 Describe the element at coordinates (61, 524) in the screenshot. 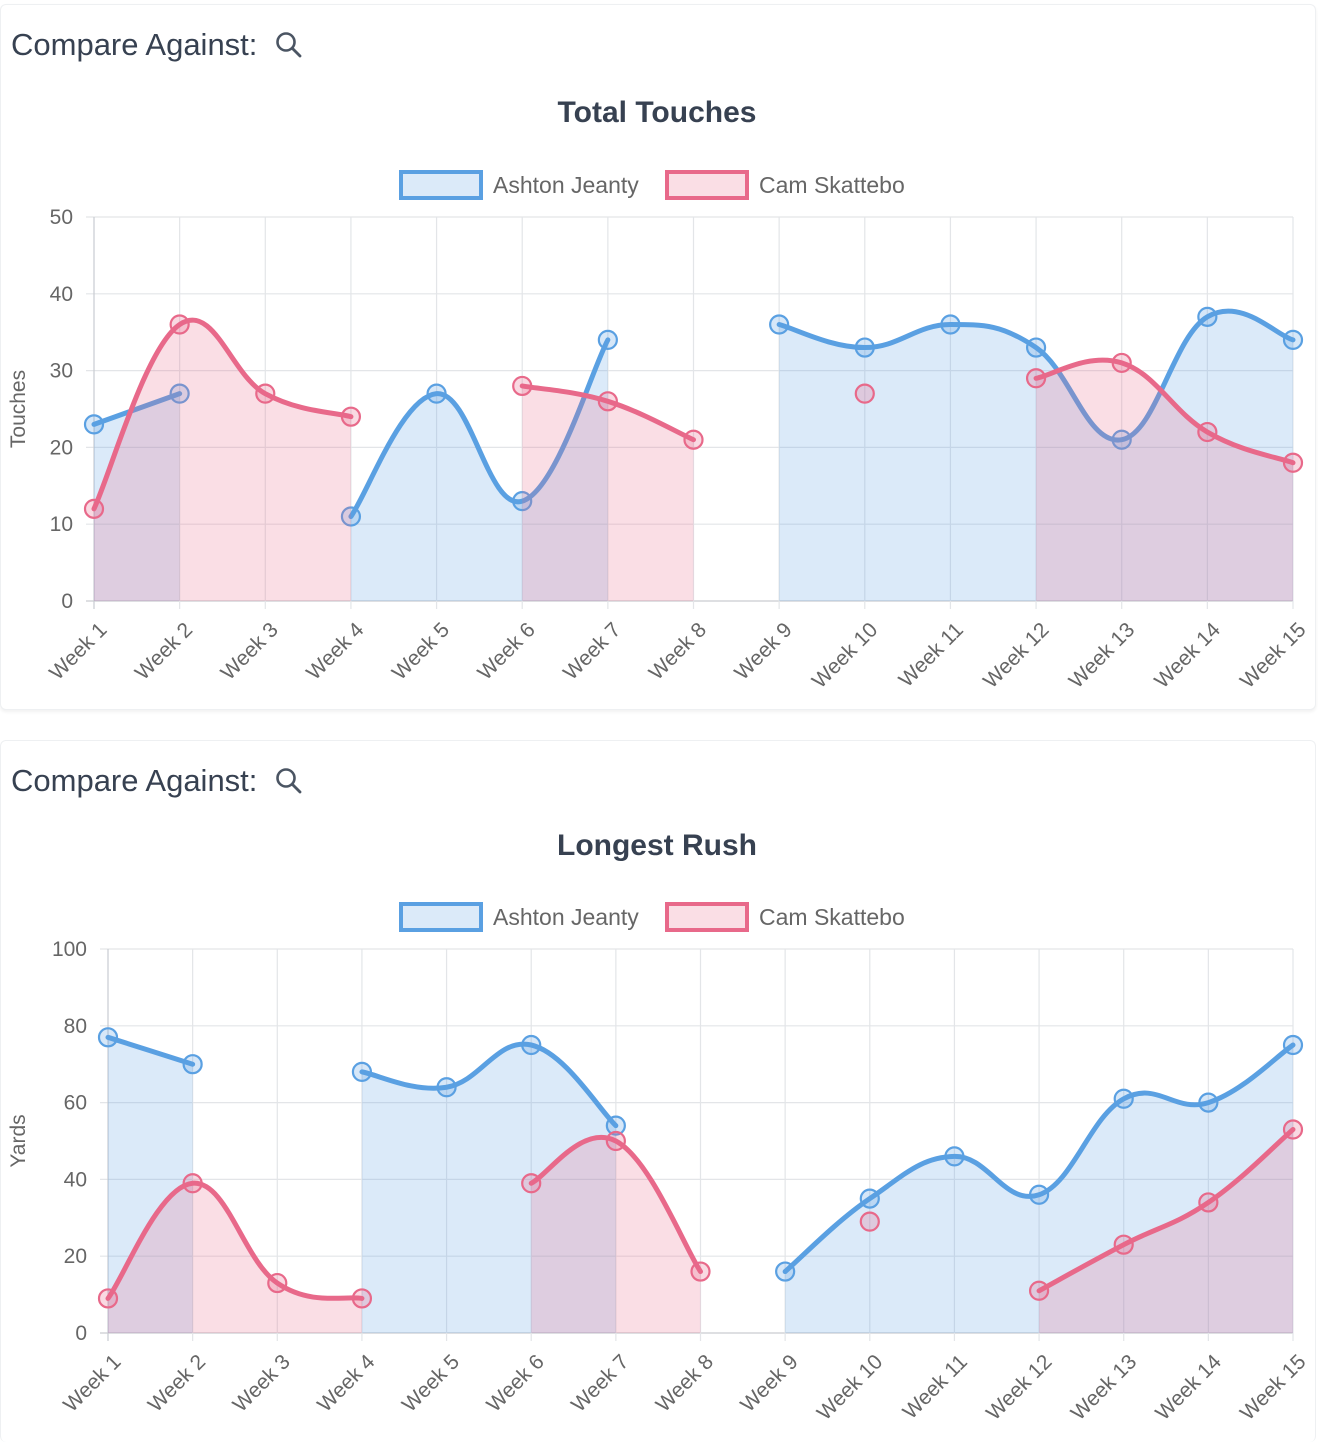

I see `y-tick-label: 10` at that location.